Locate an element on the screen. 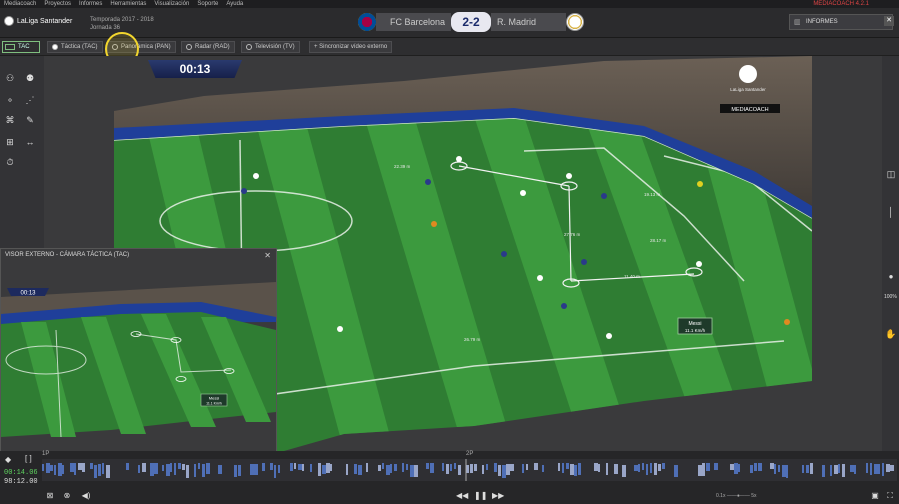 This screenshot has width=899, height=504. camera-option-rad: Radar (RAD) is located at coordinates (208, 47).